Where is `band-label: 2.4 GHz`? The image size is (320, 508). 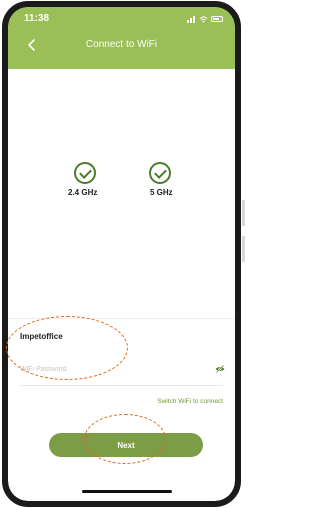 band-label: 2.4 GHz is located at coordinates (83, 192).